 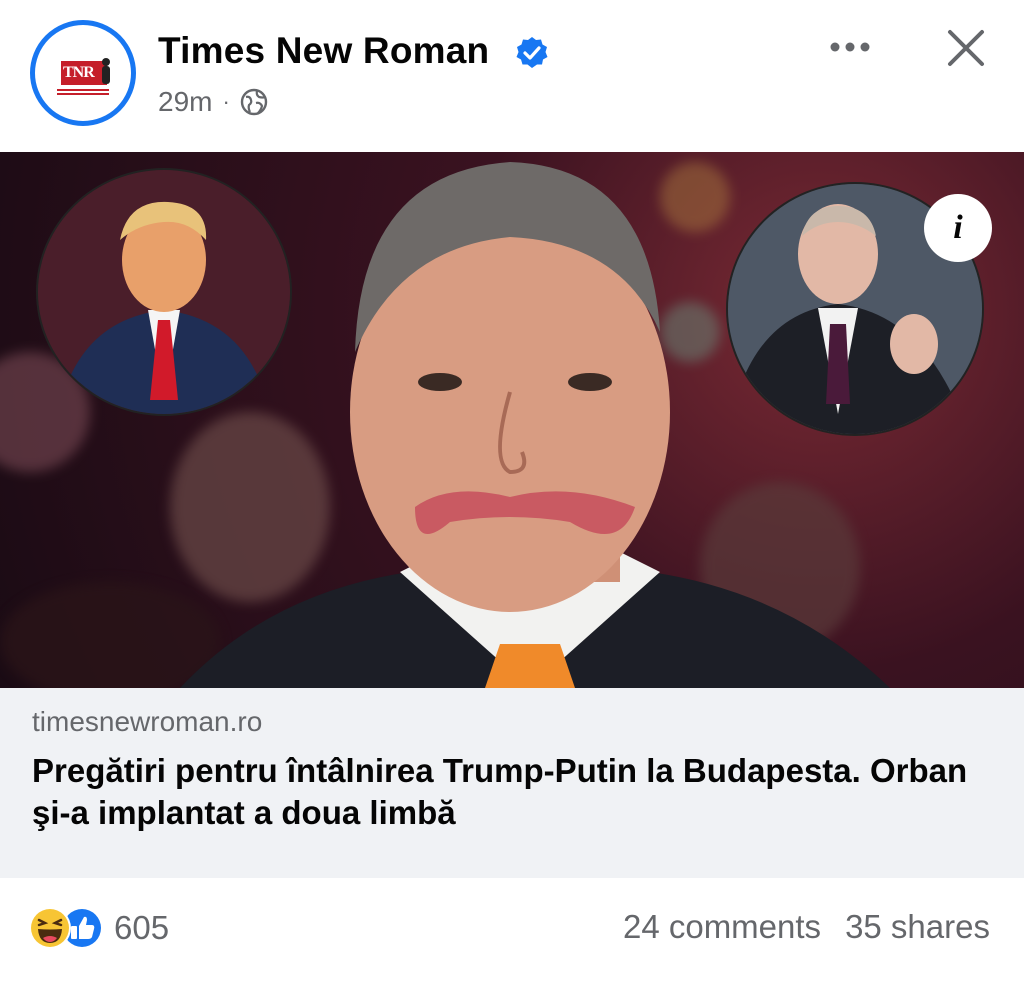 I want to click on globe-icon, so click(x=253, y=102).